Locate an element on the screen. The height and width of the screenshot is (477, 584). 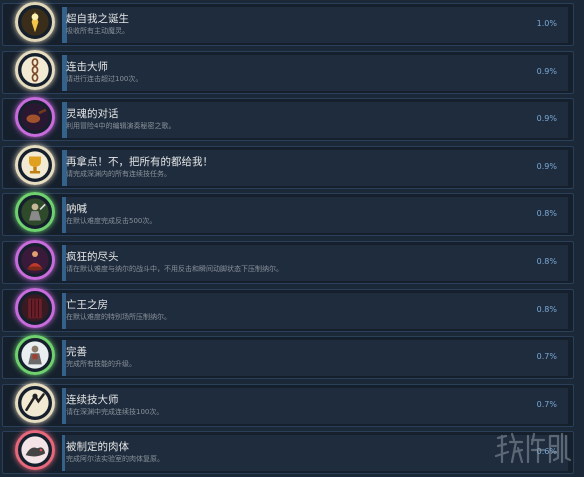
achievement-title: 疯狂的尽头 is located at coordinates (92, 257).